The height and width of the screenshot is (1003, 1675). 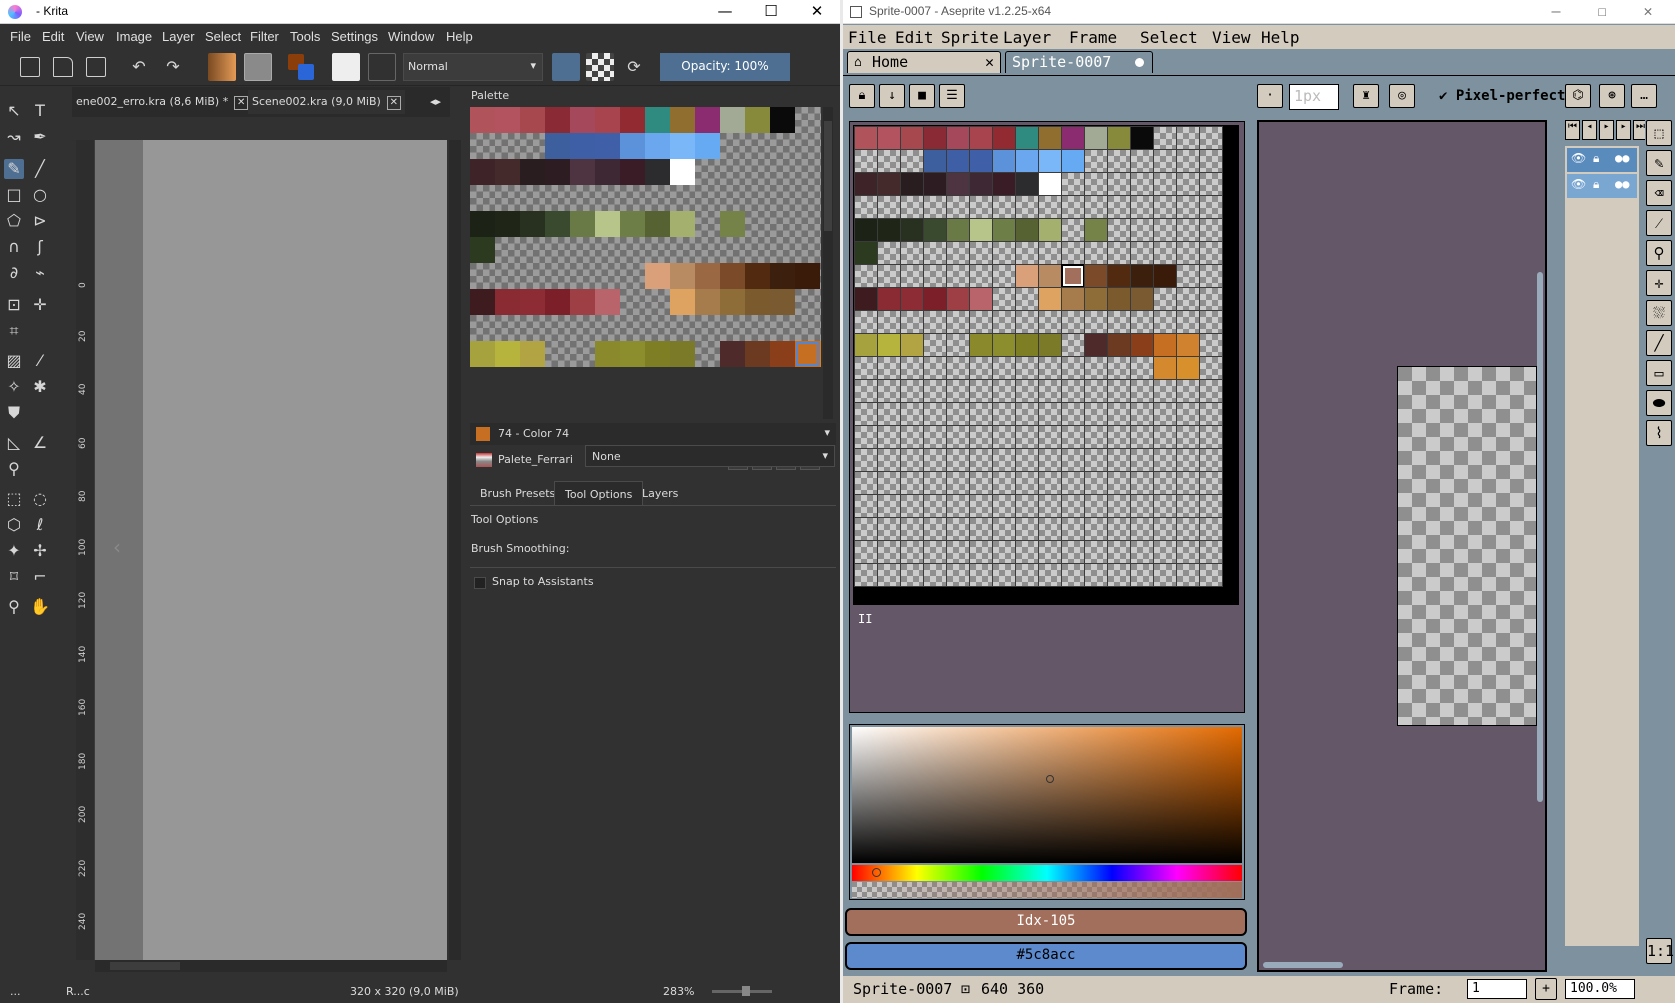 I want to click on save-icon, so click(x=96, y=67).